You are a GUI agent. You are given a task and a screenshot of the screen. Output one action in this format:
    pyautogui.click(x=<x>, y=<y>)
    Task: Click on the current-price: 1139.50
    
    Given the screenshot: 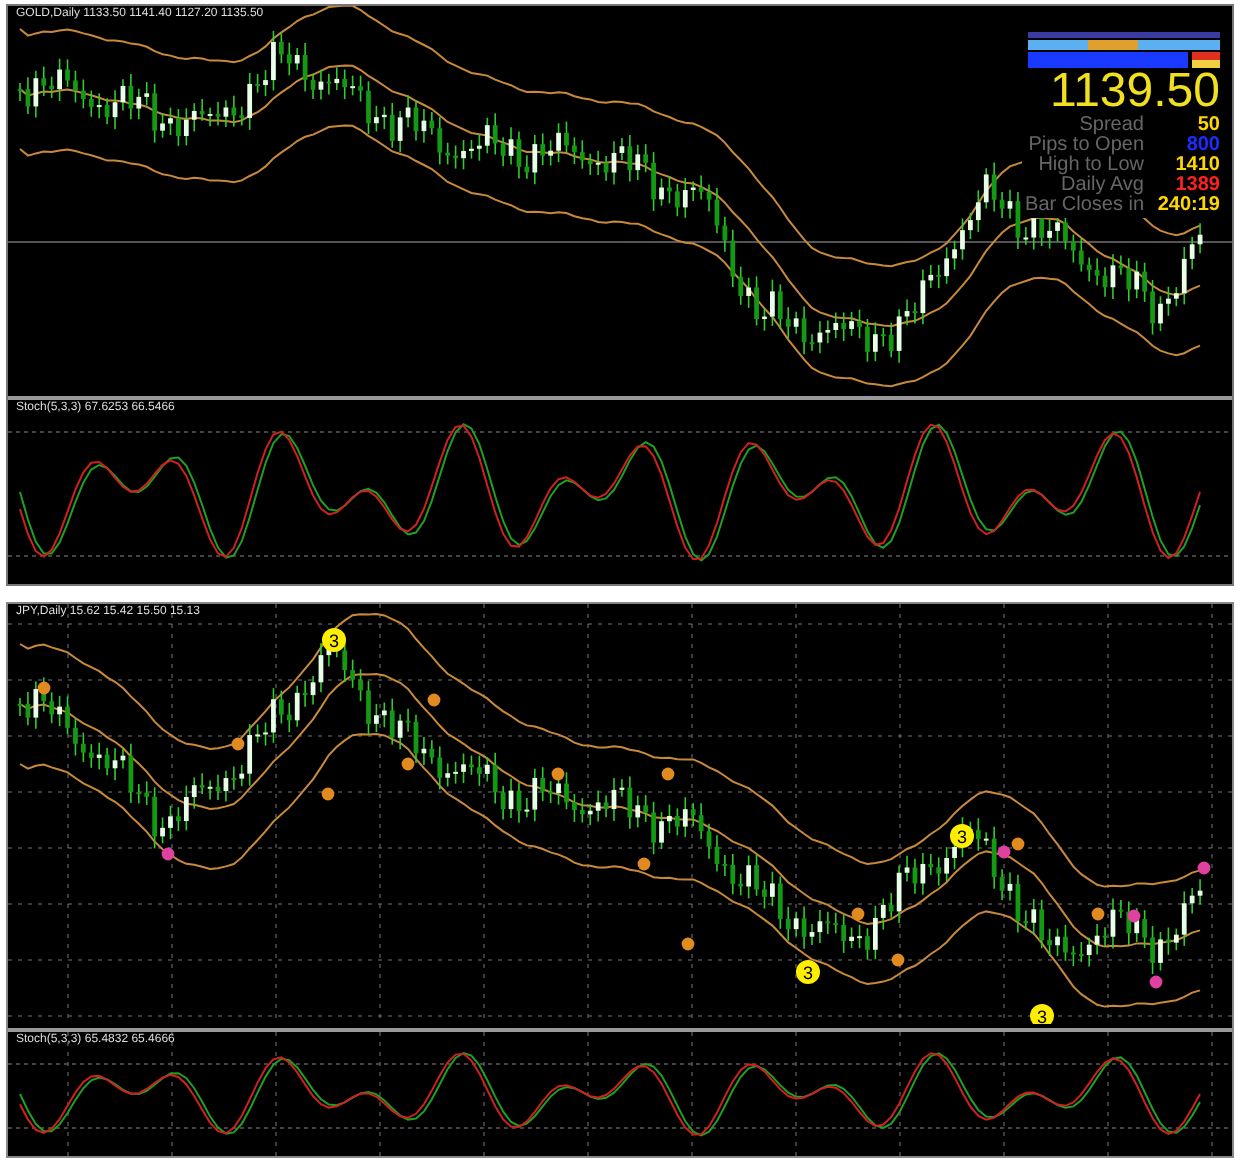 What is the action you would take?
    pyautogui.click(x=1135, y=92)
    